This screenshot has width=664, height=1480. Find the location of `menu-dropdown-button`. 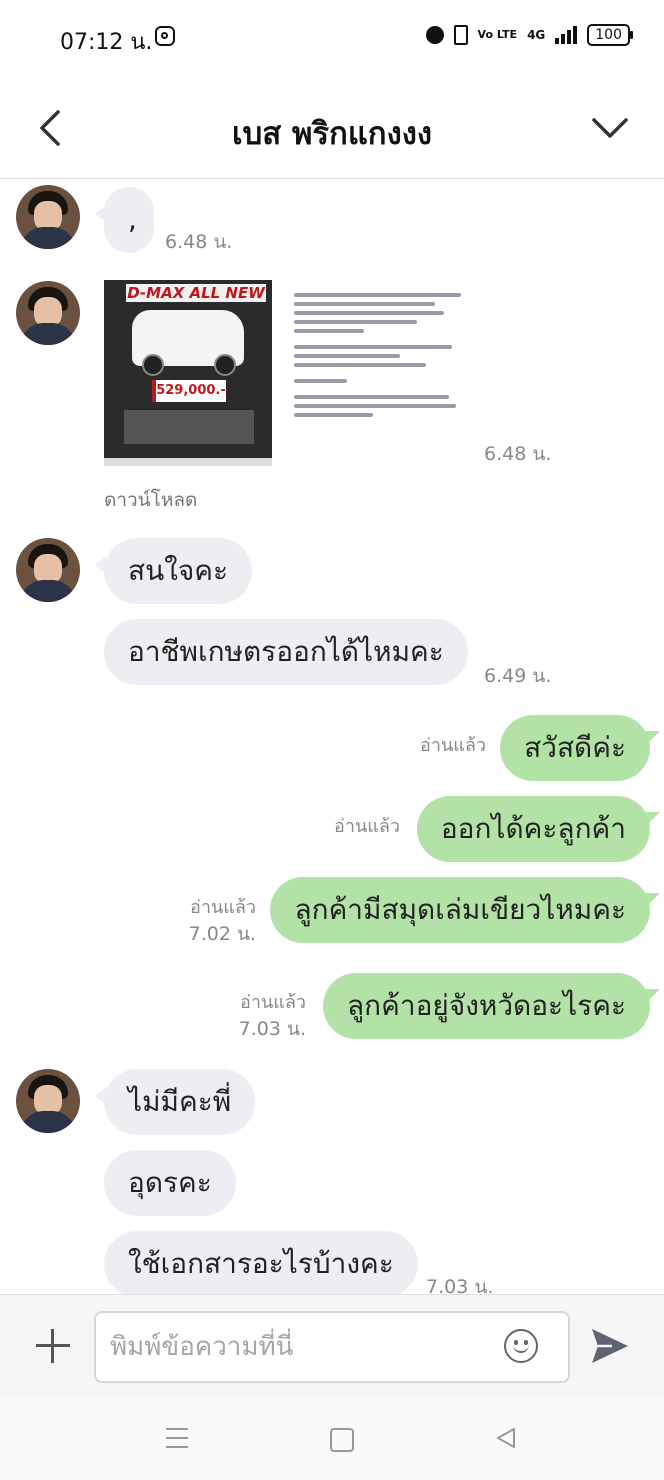

menu-dropdown-button is located at coordinates (610, 128).